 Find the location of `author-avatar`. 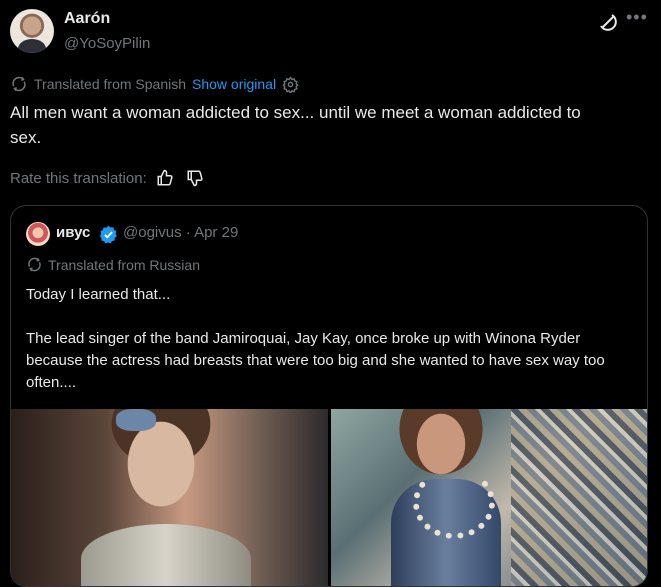

author-avatar is located at coordinates (32, 31).